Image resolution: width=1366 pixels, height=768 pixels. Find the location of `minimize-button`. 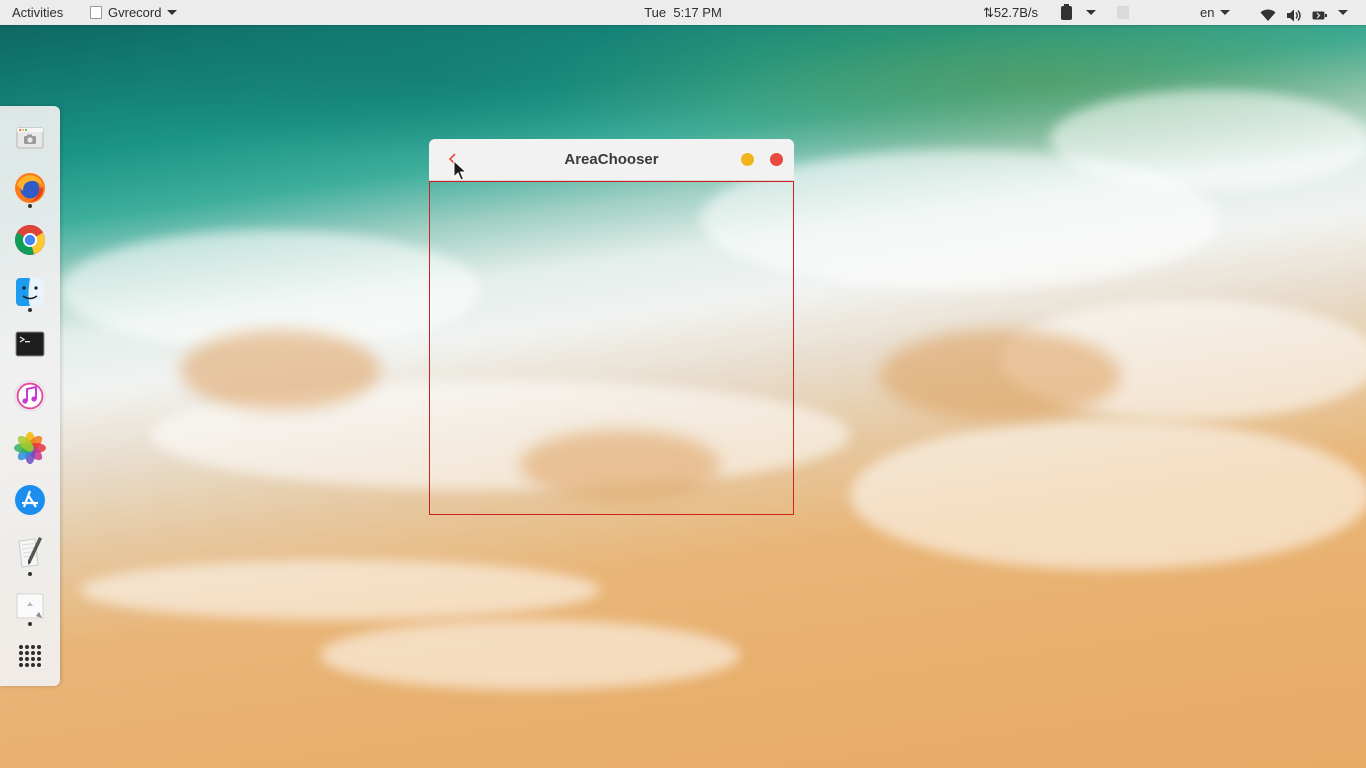

minimize-button is located at coordinates (747, 159).